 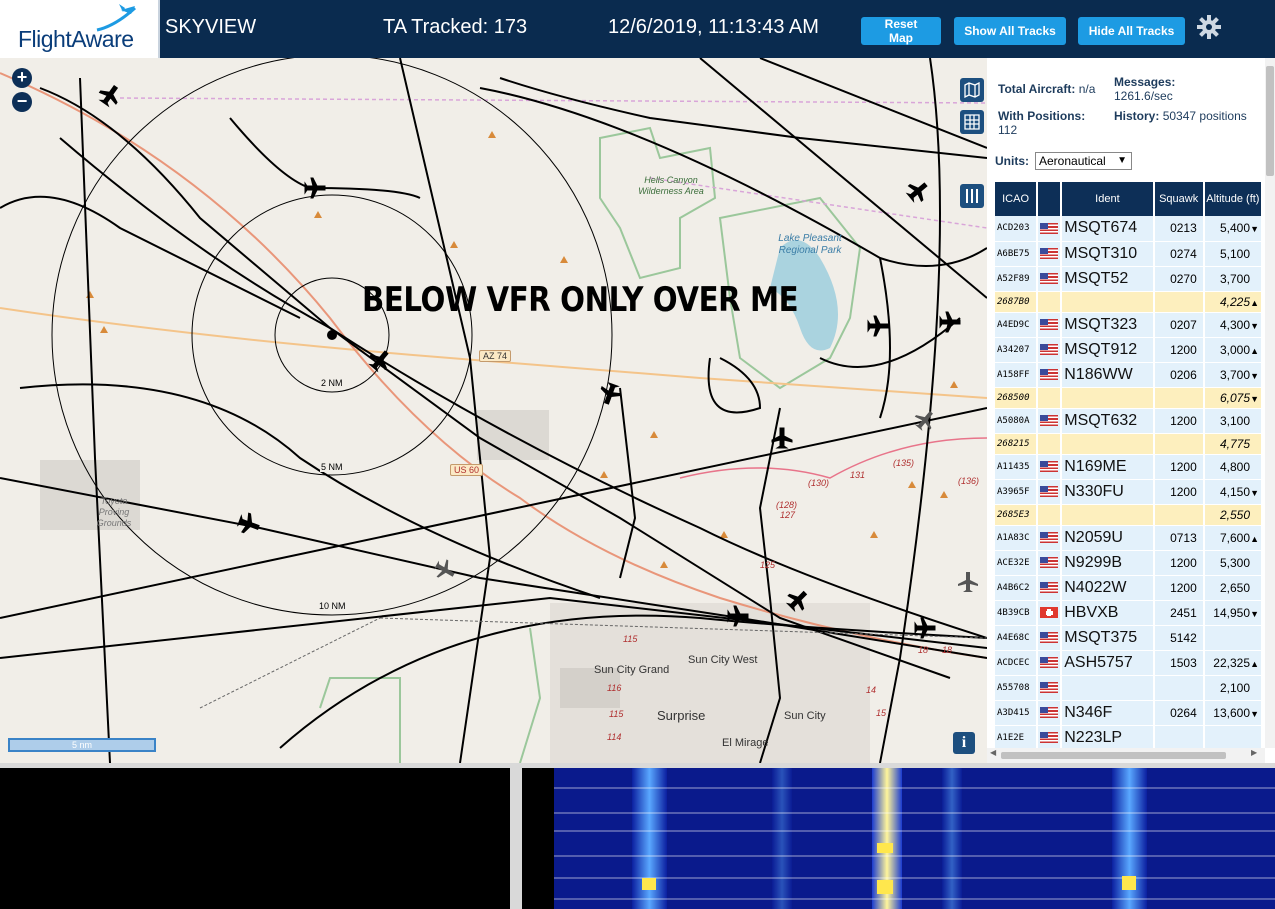 I want to click on table-row: A11435 N169ME 1200 4,800, so click(x=1129, y=467).